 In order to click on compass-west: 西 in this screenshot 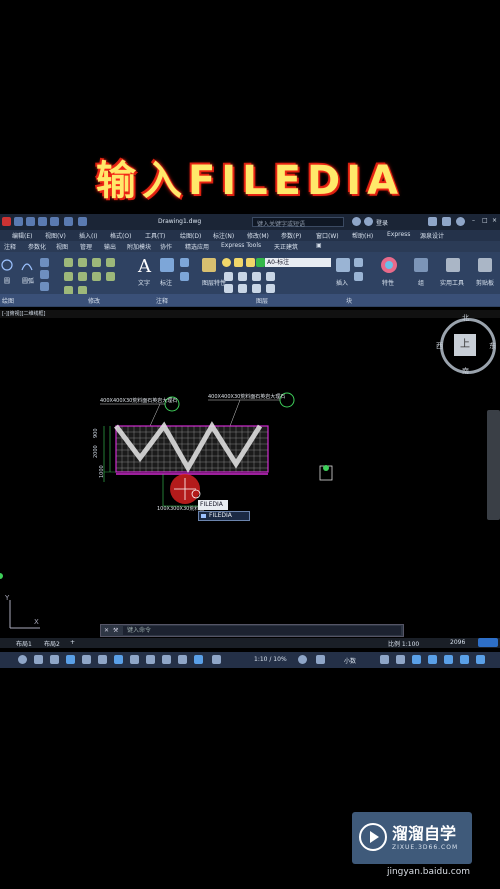, I will do `click(439, 346)`.